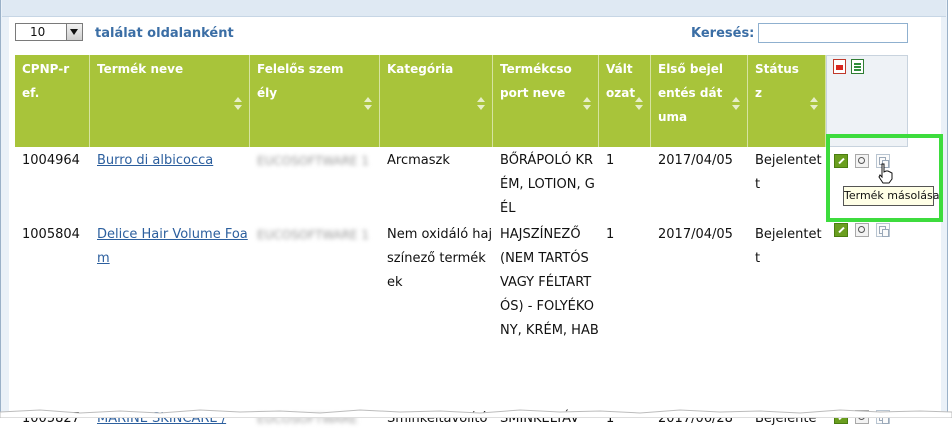  I want to click on torn-edge, so click(476, 413).